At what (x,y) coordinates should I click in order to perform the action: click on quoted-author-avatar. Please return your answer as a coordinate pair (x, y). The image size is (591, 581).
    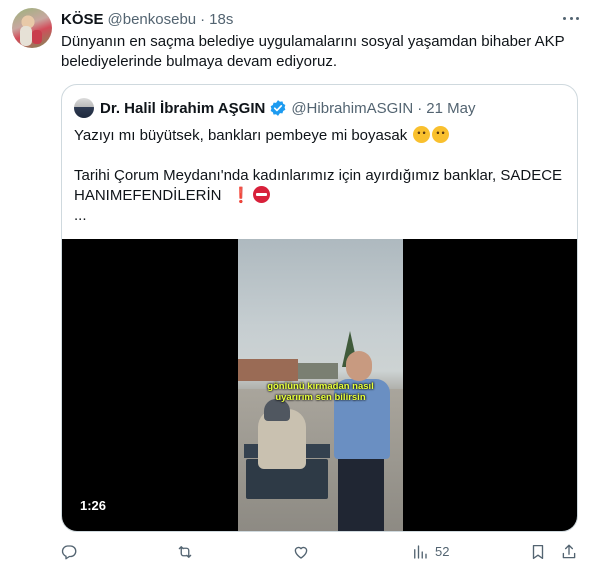
    Looking at the image, I should click on (84, 108).